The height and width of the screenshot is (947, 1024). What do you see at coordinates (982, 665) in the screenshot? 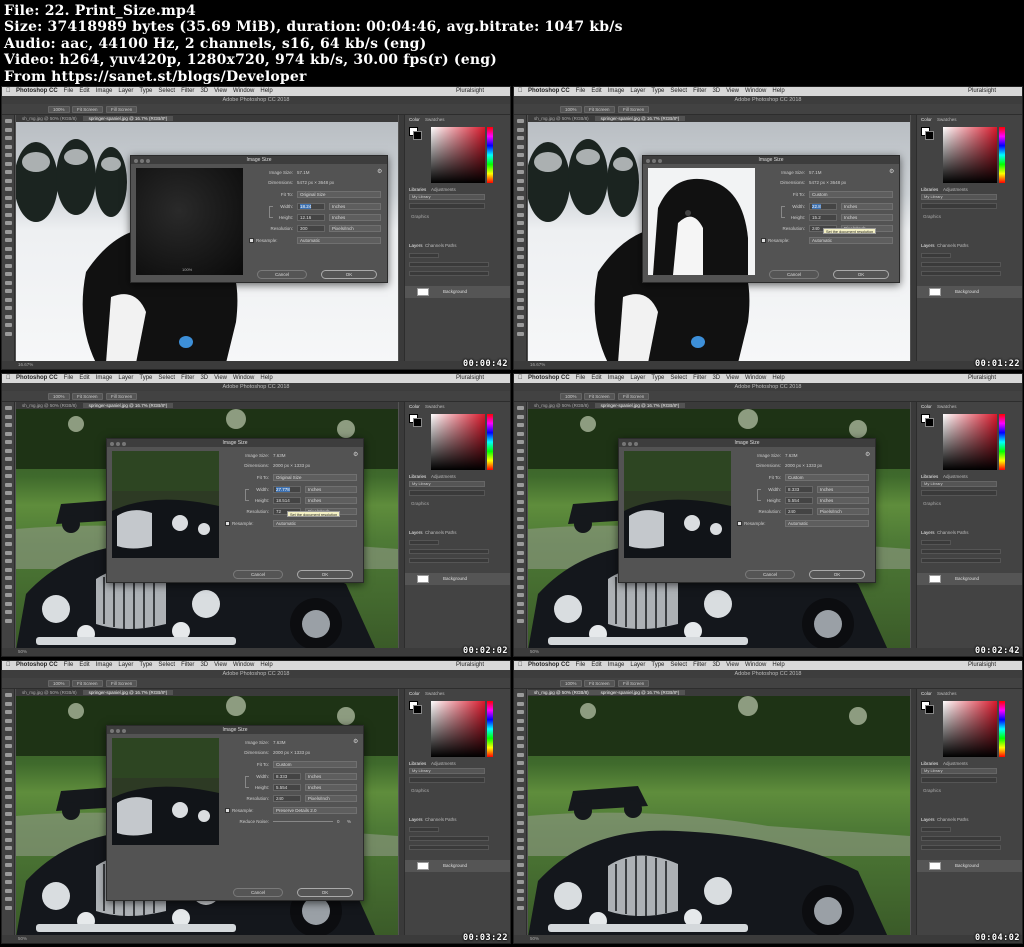
I see `menubar-user: Pluralsight` at bounding box center [982, 665].